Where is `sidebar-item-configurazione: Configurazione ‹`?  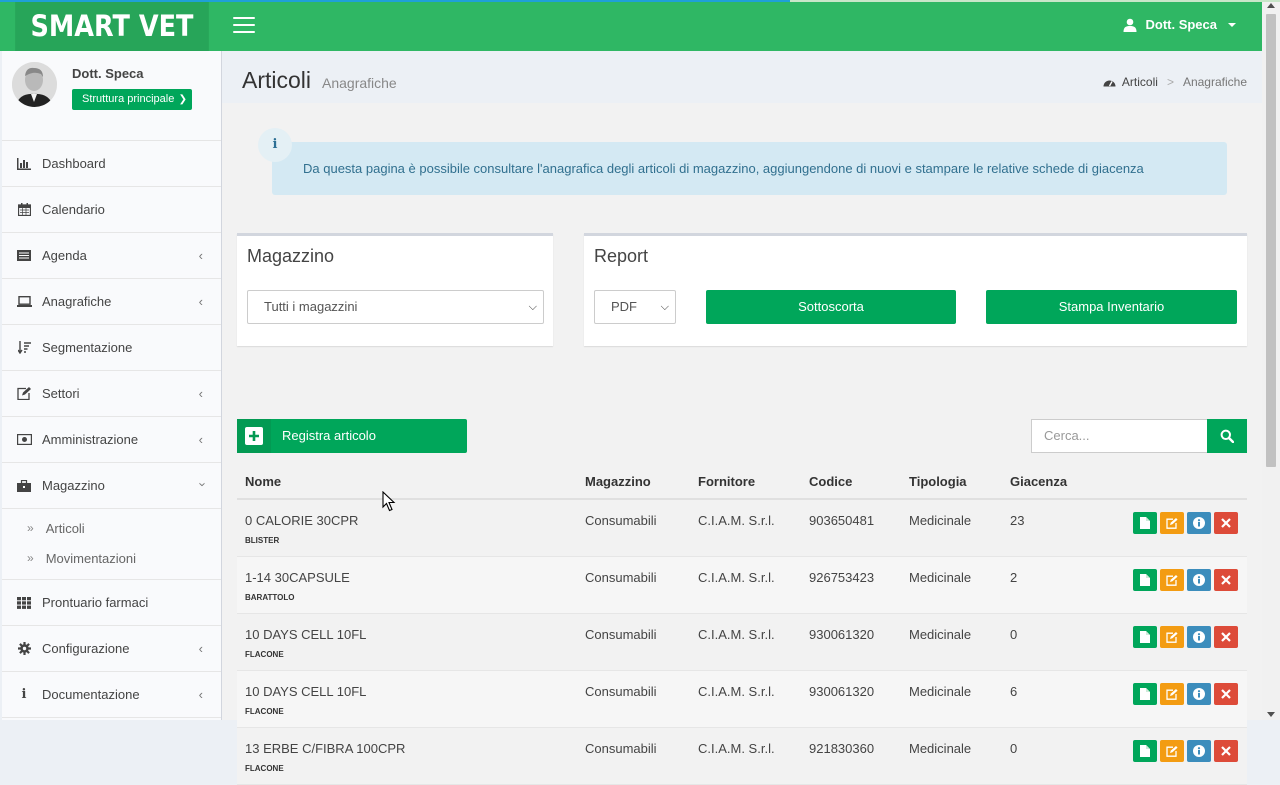
sidebar-item-configurazione: Configurazione ‹ is located at coordinates (111, 649).